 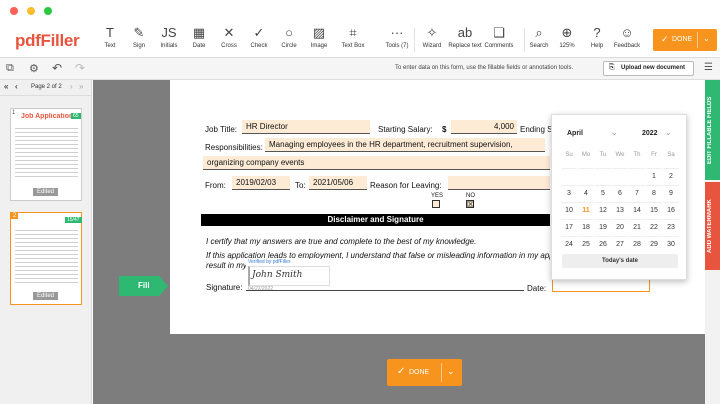 What do you see at coordinates (601, 285) in the screenshot?
I see `date-field` at bounding box center [601, 285].